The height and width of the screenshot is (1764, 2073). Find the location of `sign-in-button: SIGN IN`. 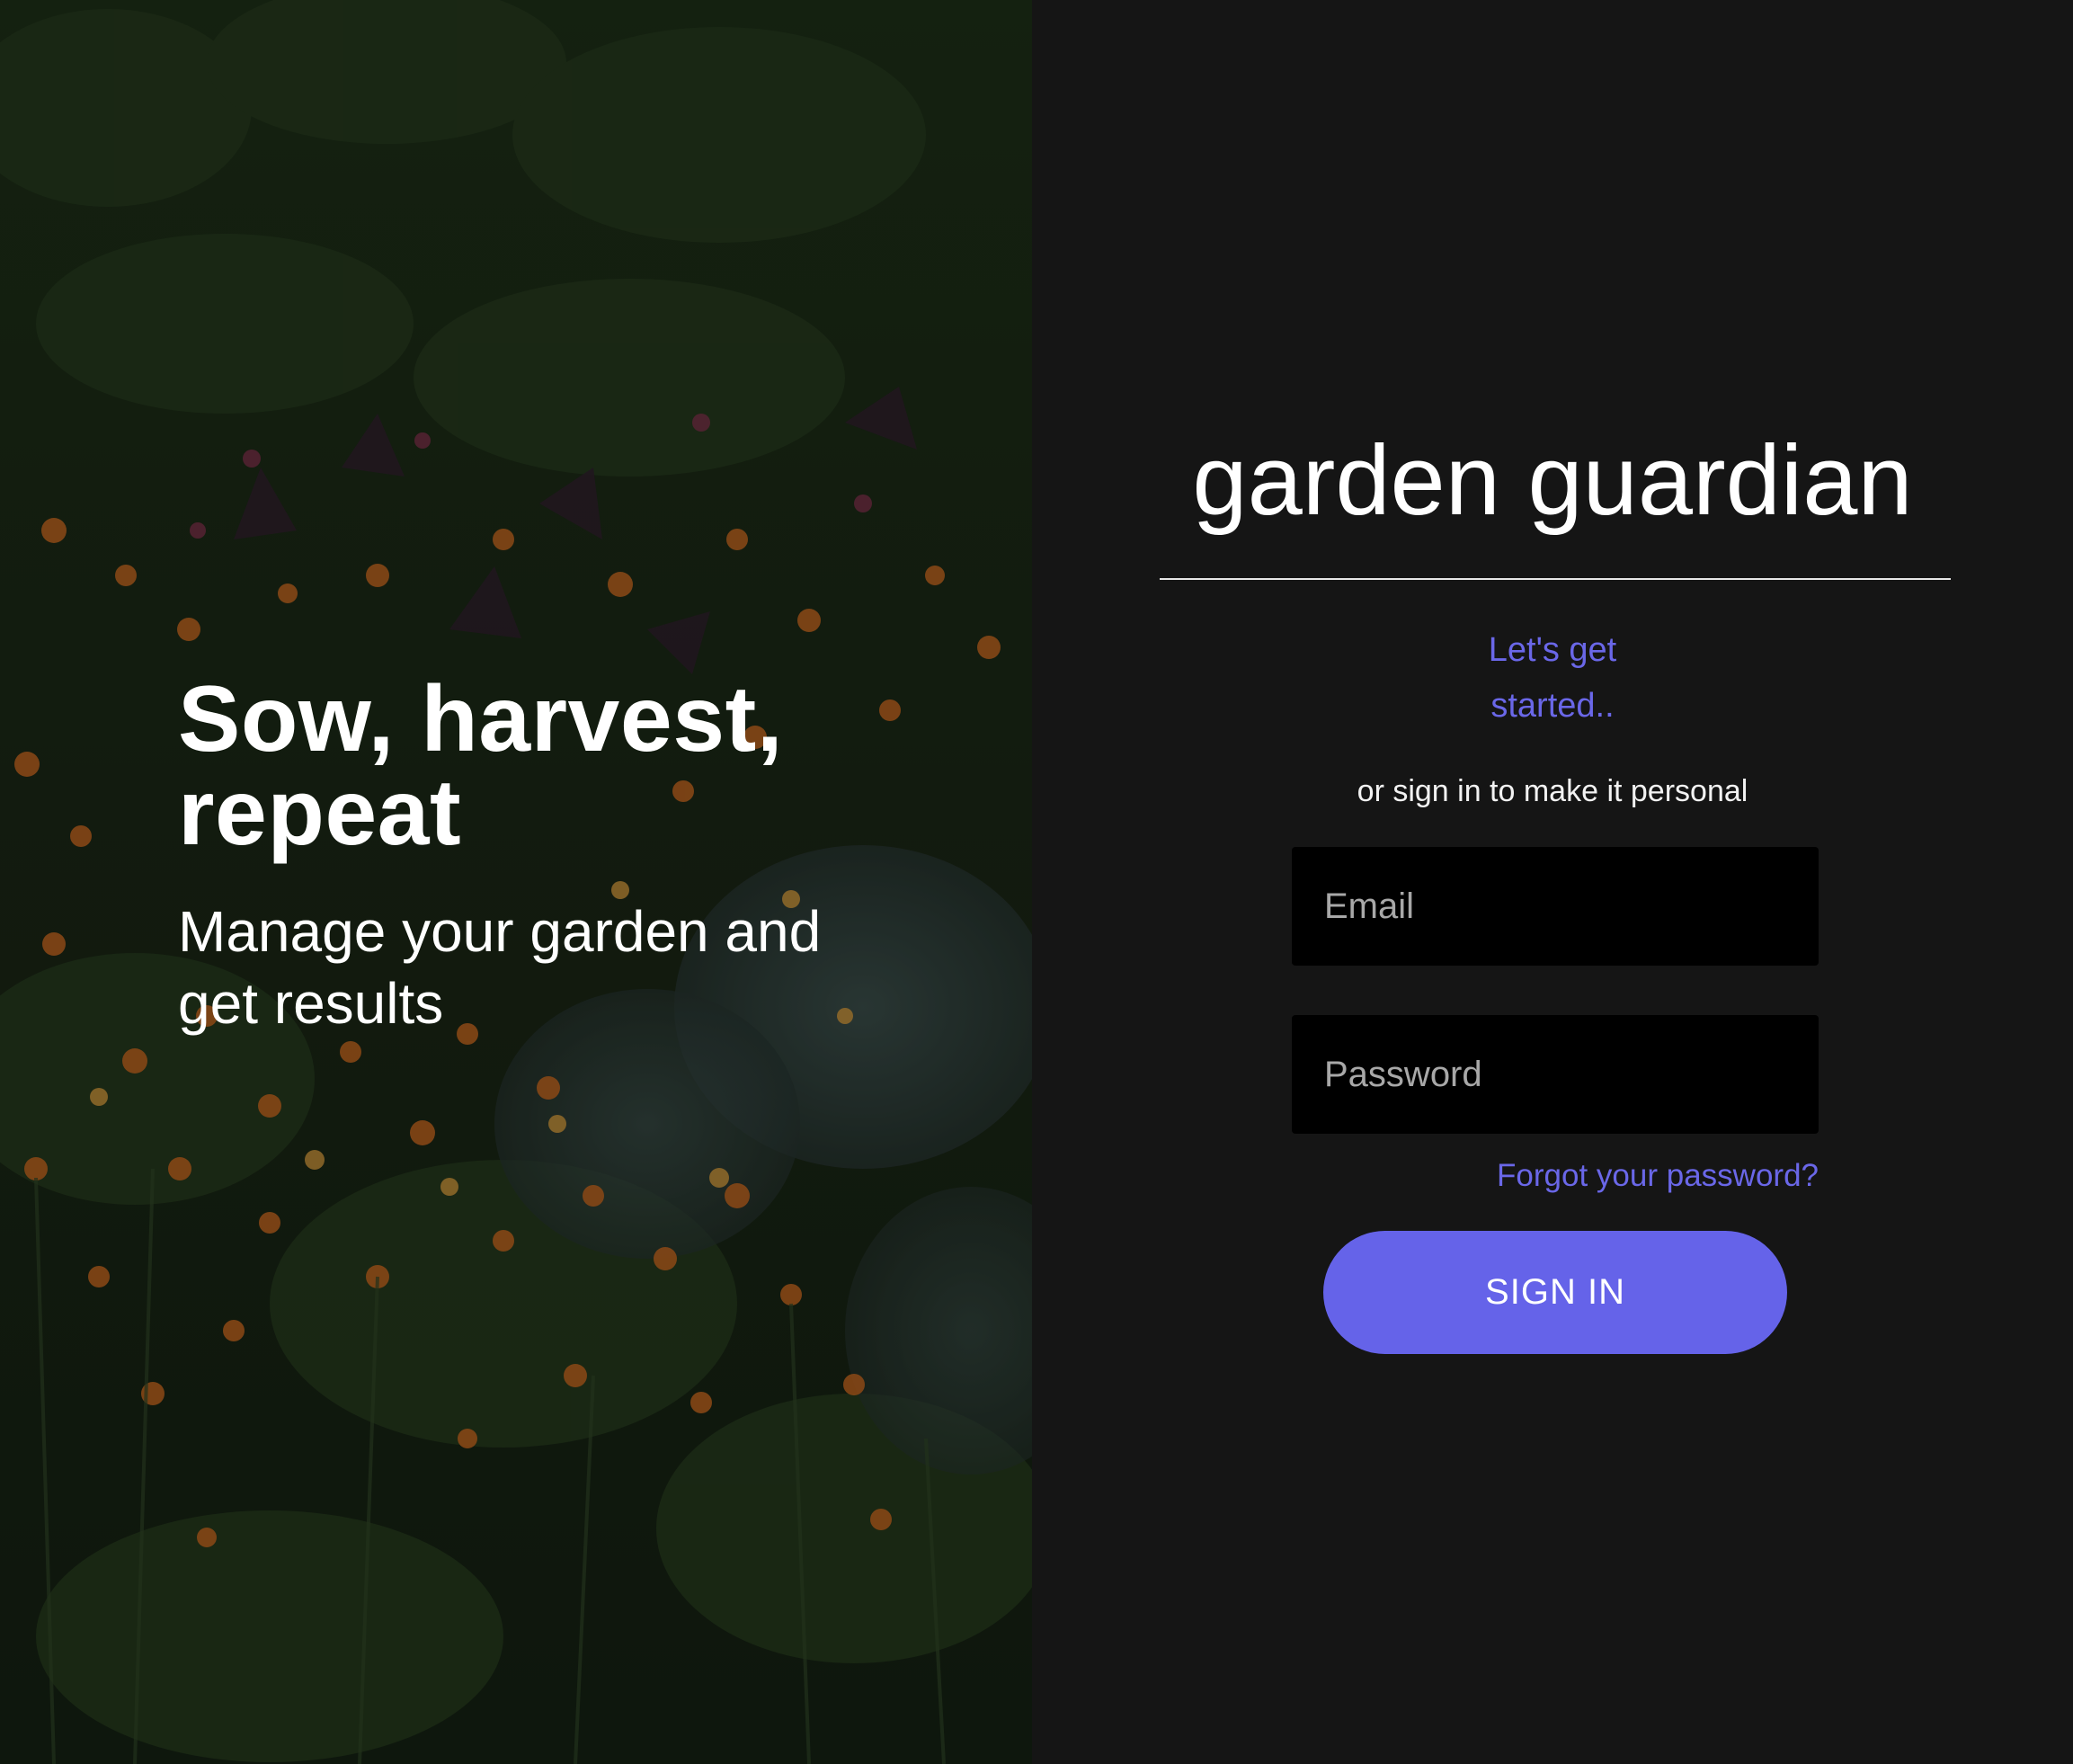

sign-in-button: SIGN IN is located at coordinates (1555, 1292).